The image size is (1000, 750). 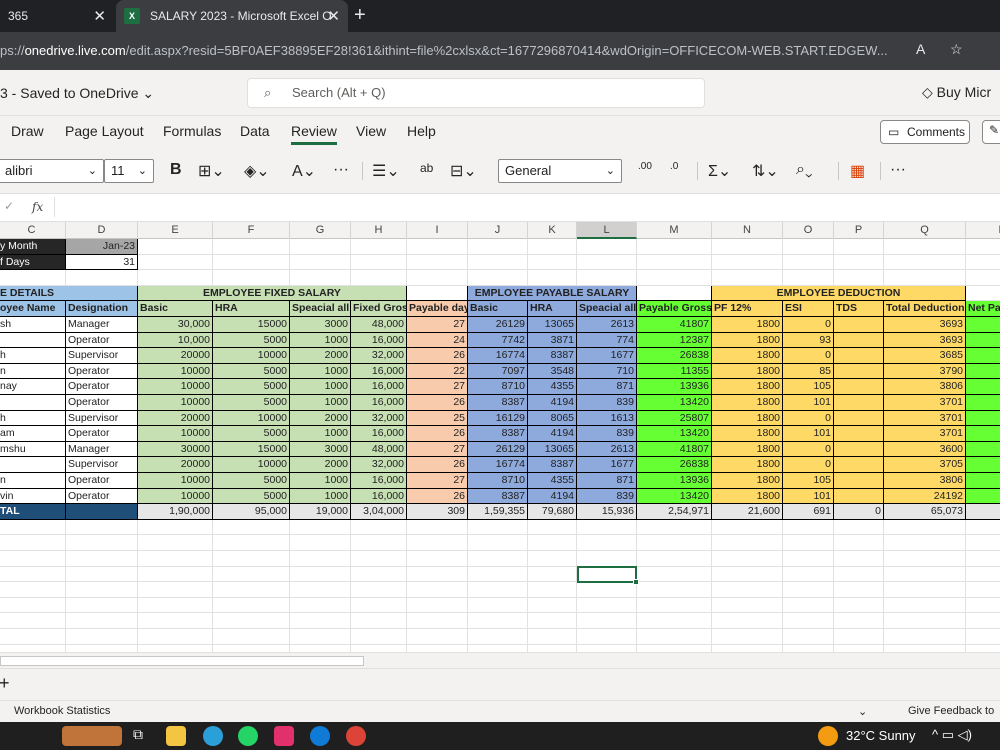 What do you see at coordinates (925, 132) in the screenshot?
I see `comments-button: ▭ Comments` at bounding box center [925, 132].